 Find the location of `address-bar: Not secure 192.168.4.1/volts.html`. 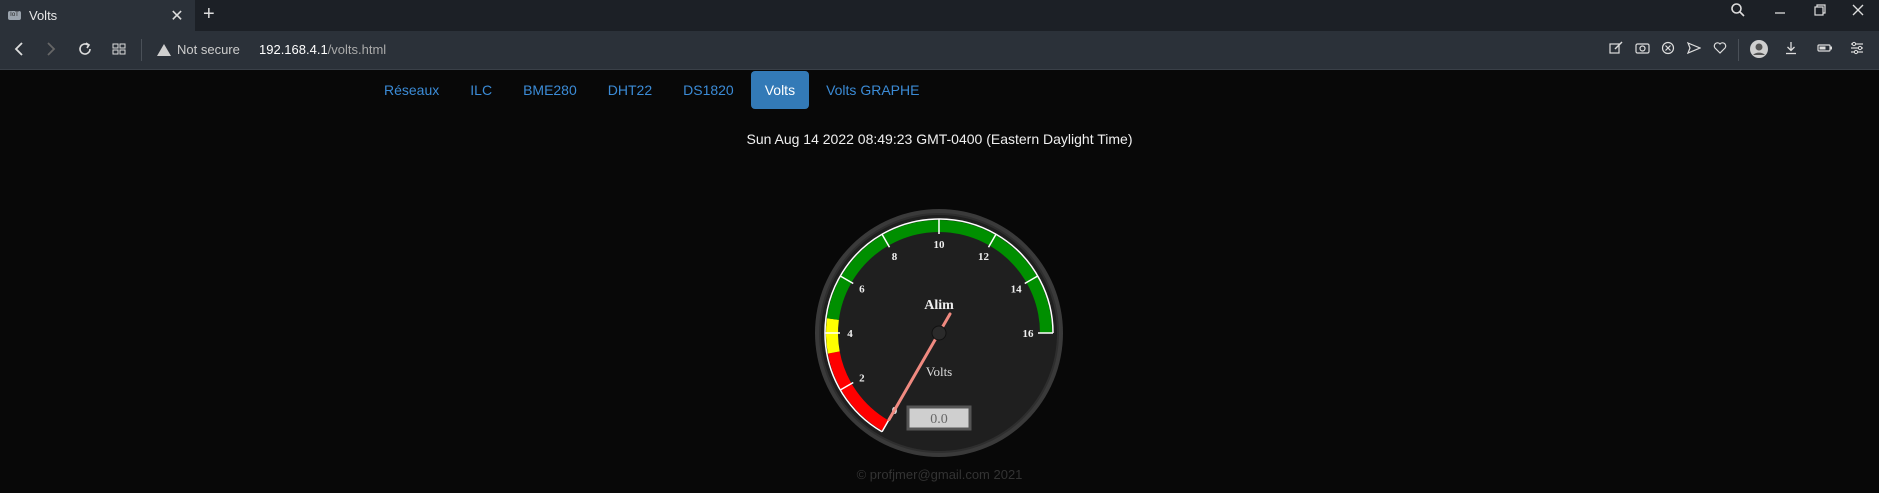

address-bar: Not secure 192.168.4.1/volts.html is located at coordinates (939, 50).